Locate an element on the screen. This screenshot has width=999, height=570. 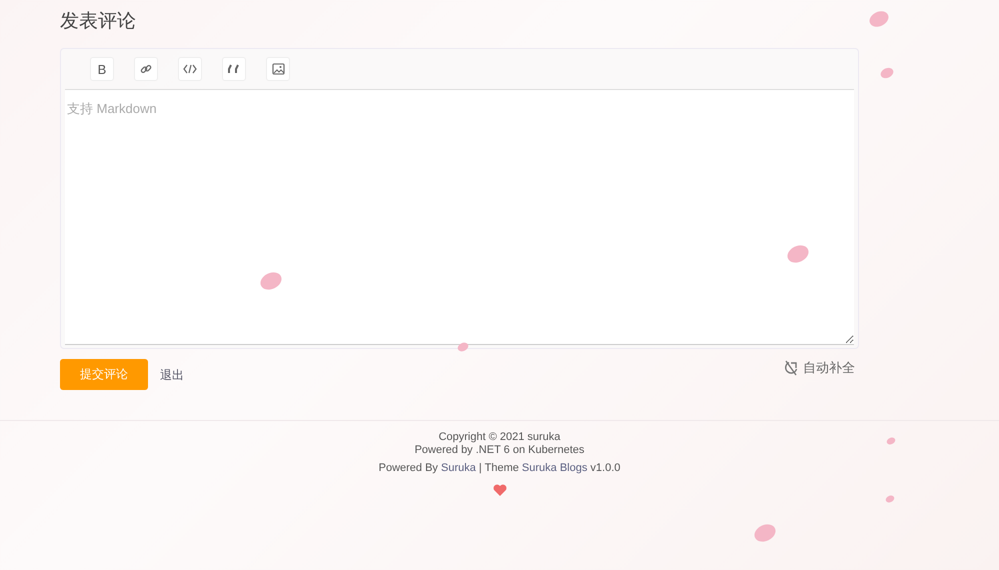
credits-text: Powered By Suruka | Theme Suruka Blogs v1.0.0 is located at coordinates (499, 468).